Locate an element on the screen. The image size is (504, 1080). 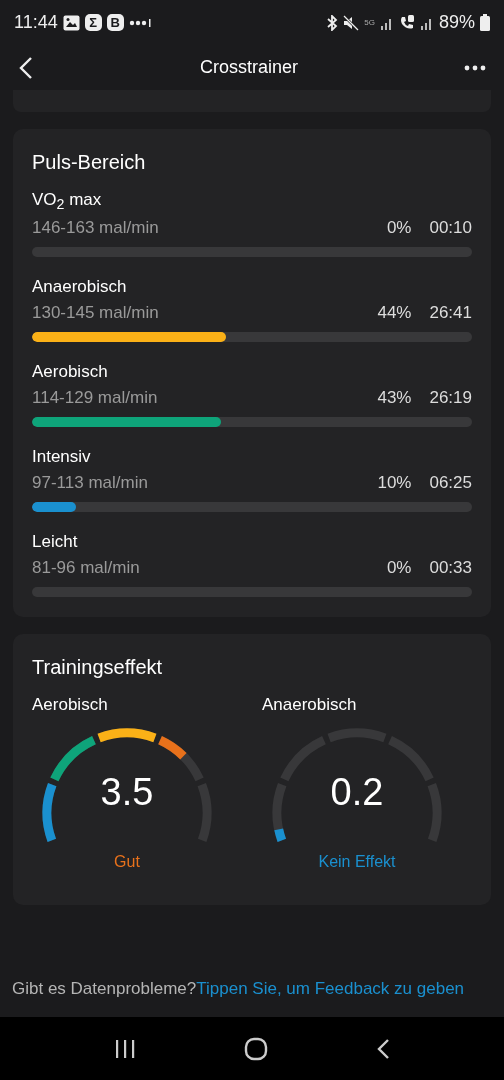
home-icon is located at coordinates (256, 1048).